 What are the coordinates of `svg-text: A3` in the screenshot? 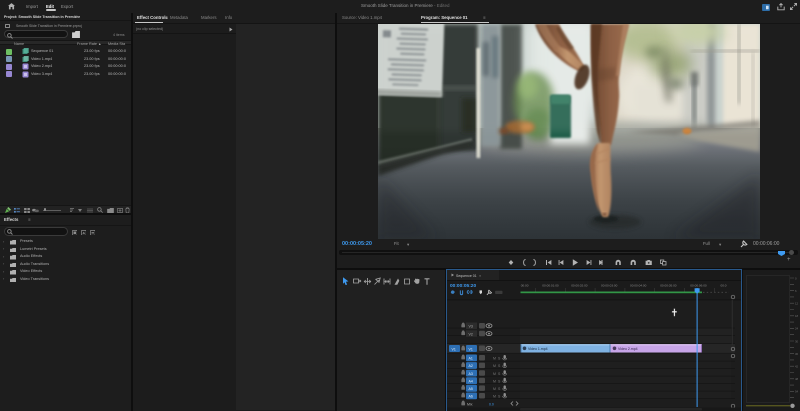 It's located at (471, 374).